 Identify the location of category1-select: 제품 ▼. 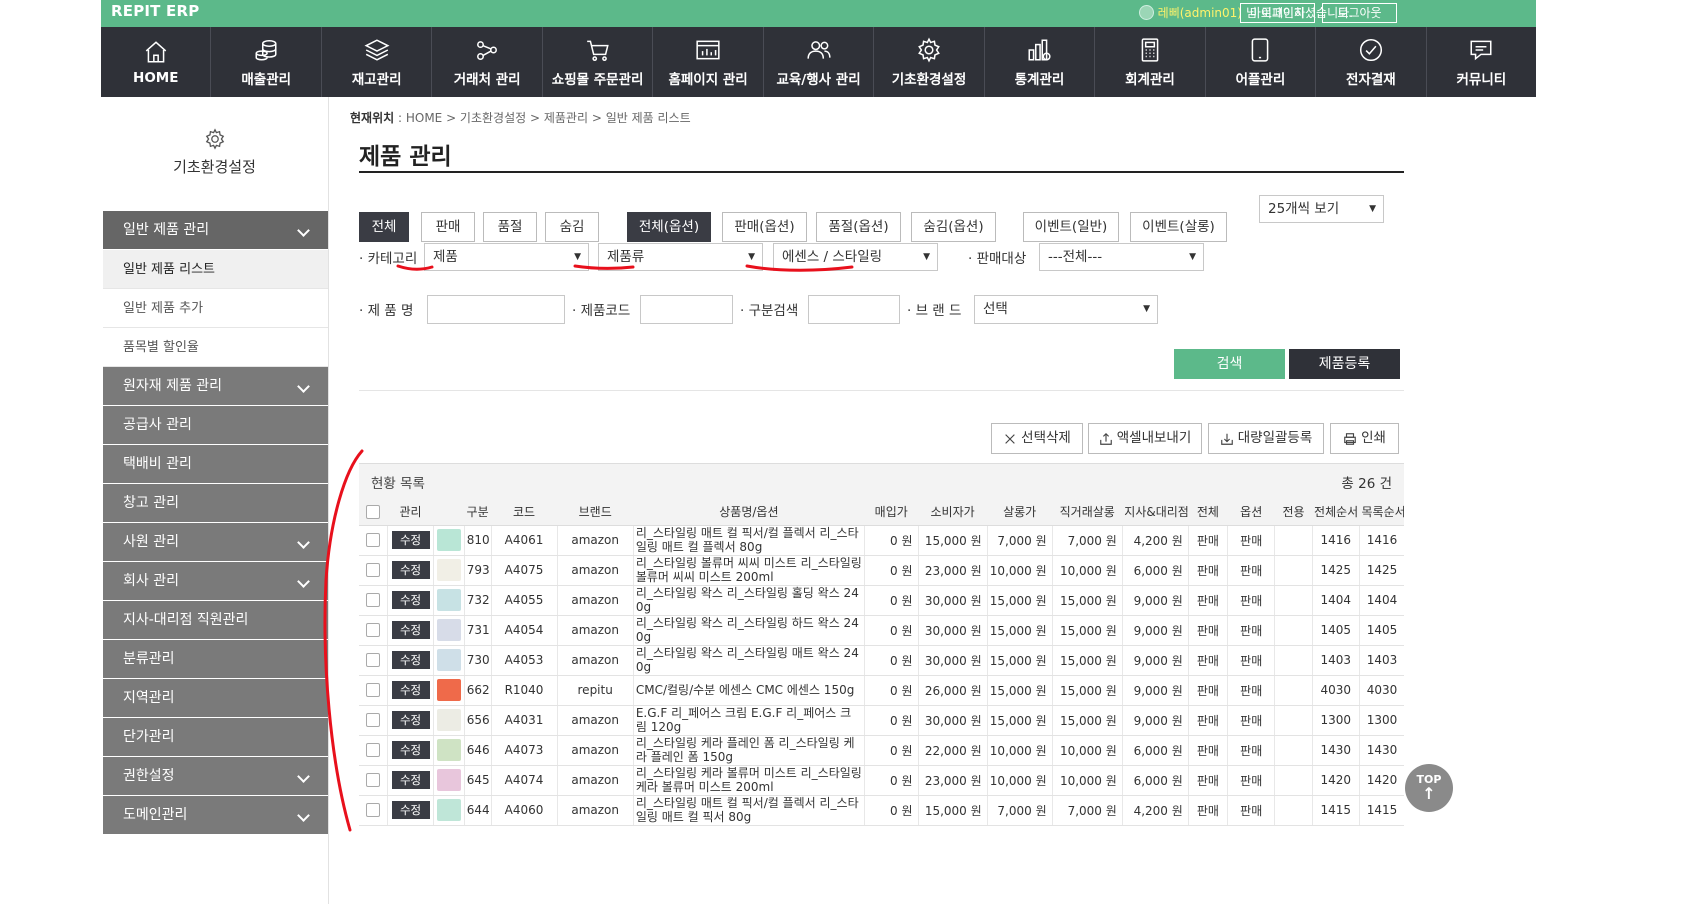
(506, 257).